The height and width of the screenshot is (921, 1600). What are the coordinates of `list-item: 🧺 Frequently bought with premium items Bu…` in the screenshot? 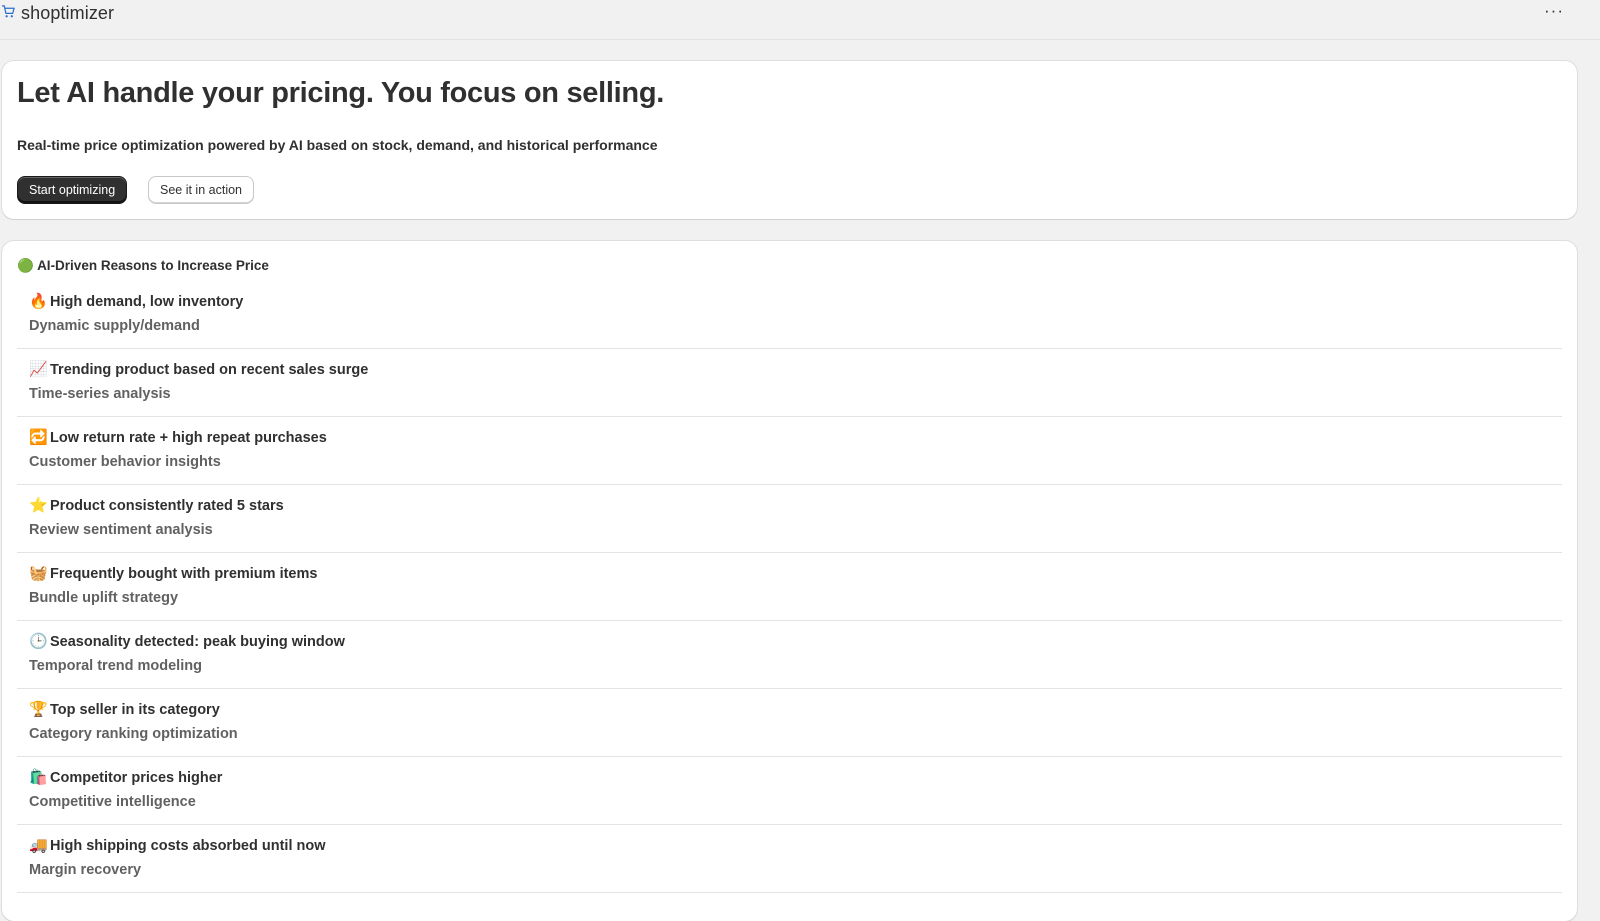 It's located at (789, 587).